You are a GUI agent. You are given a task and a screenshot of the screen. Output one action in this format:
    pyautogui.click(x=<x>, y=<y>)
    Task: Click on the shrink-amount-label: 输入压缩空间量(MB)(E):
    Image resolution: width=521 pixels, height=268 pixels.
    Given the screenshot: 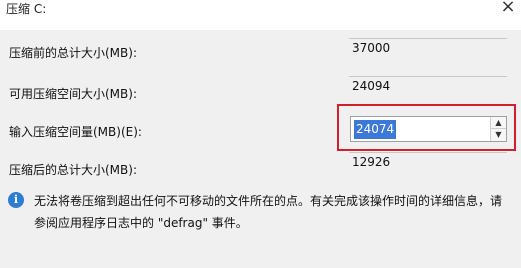 What is the action you would take?
    pyautogui.click(x=75, y=132)
    